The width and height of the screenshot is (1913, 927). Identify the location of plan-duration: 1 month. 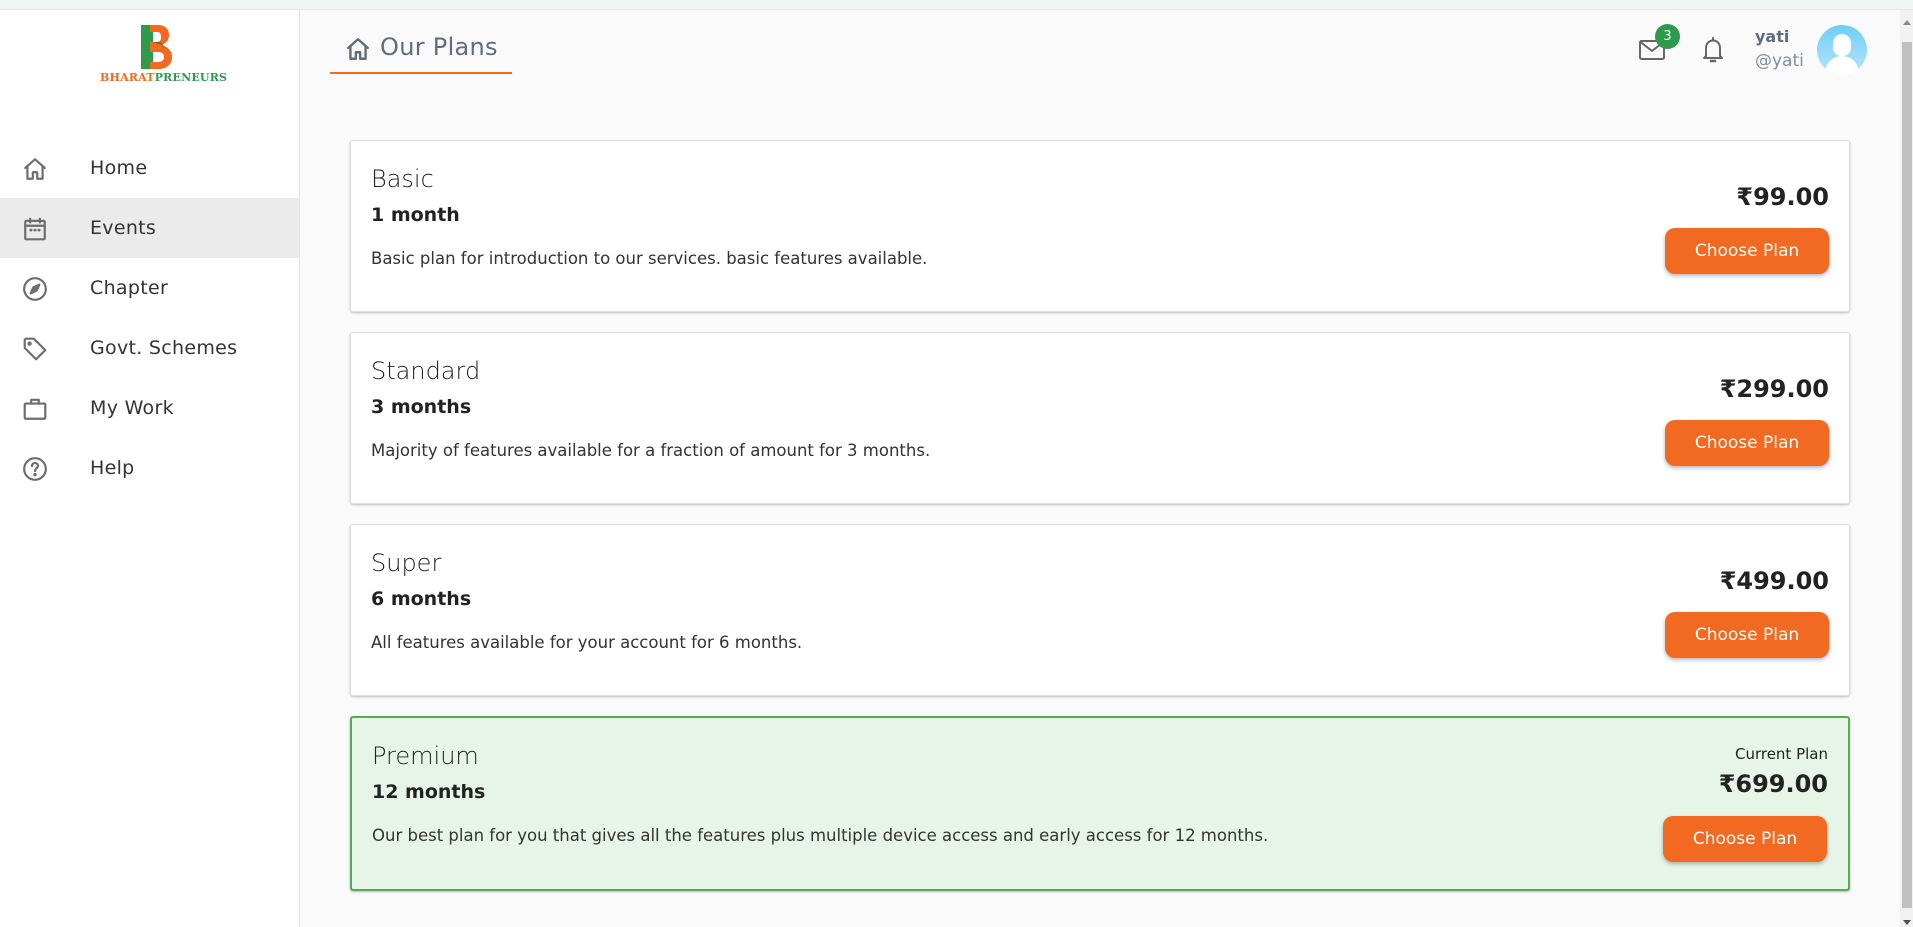
(415, 215).